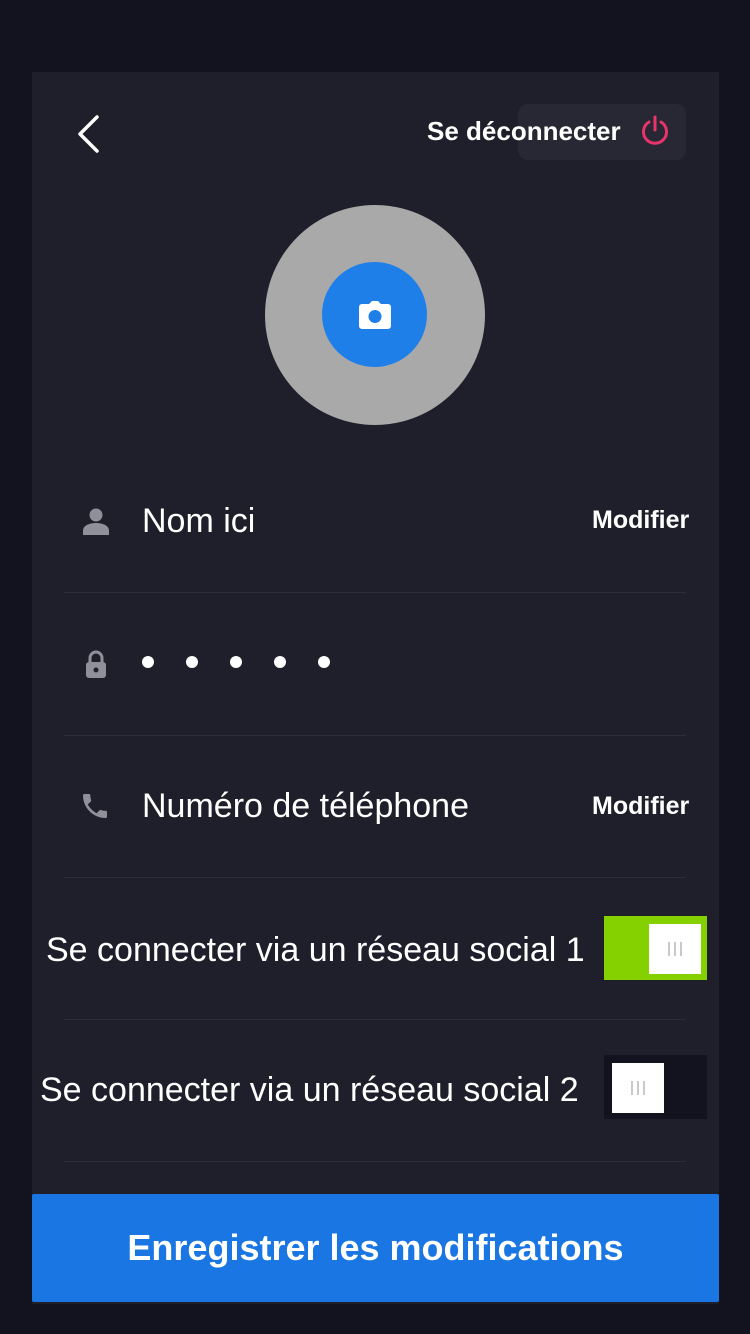 The width and height of the screenshot is (750, 1334). Describe the element at coordinates (96, 664) in the screenshot. I see `lock-icon` at that location.